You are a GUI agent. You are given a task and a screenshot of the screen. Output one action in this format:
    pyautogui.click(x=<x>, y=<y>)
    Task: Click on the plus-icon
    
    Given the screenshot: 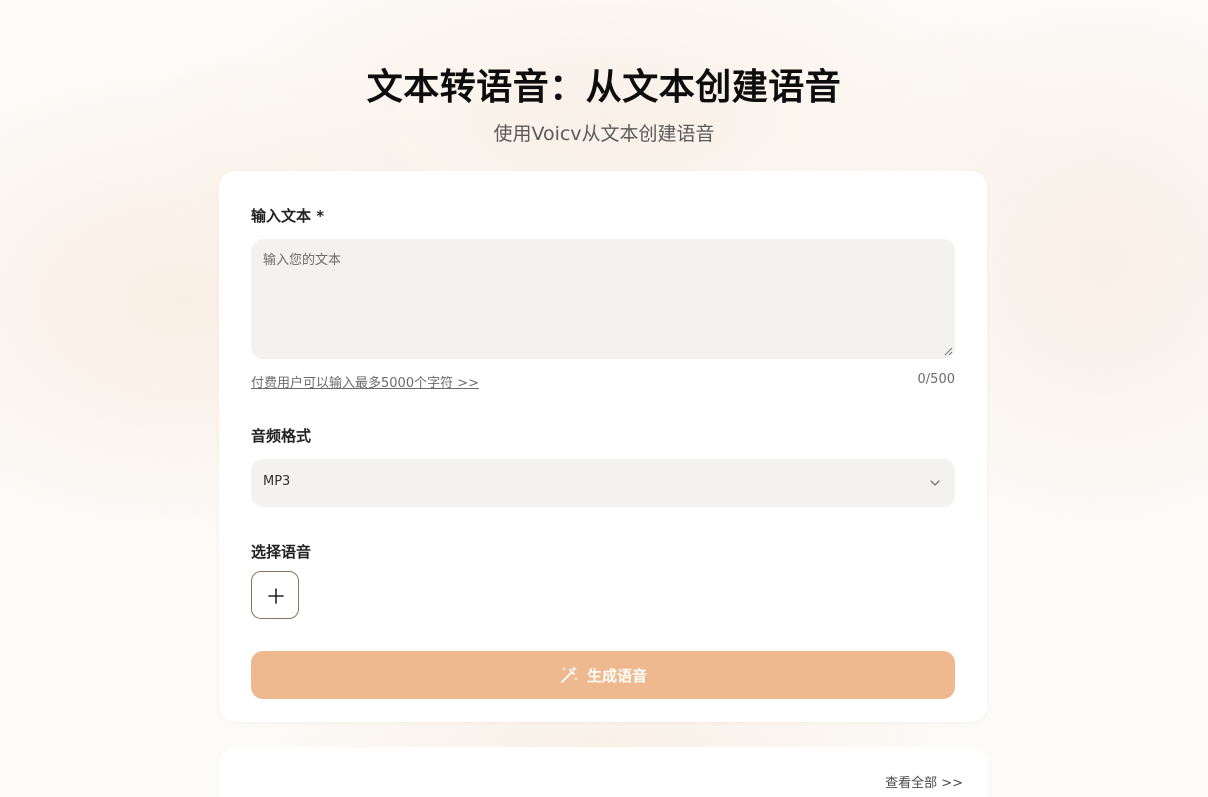 What is the action you would take?
    pyautogui.click(x=276, y=596)
    